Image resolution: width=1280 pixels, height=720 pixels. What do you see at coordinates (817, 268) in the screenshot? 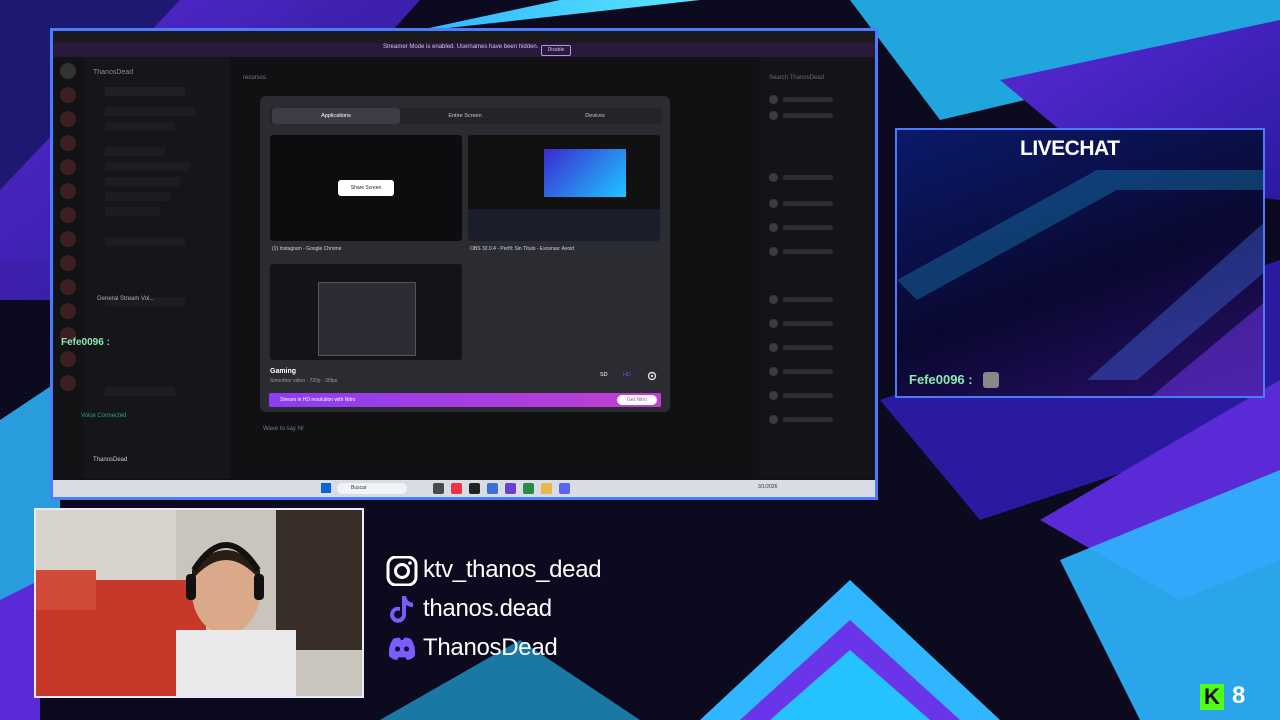
I see `member-list` at bounding box center [817, 268].